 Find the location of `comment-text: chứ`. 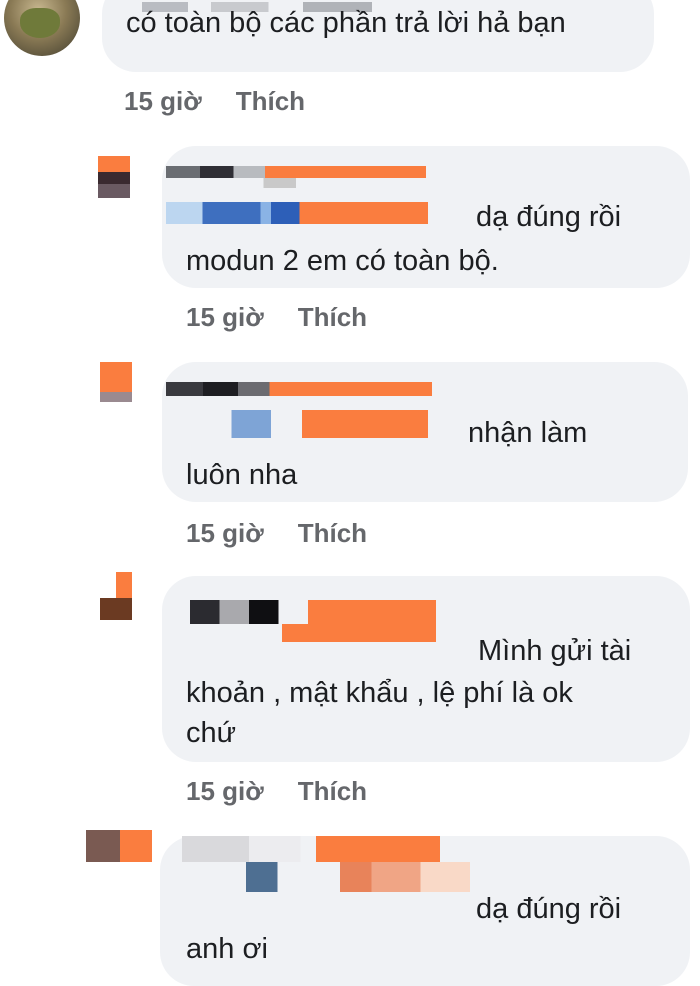

comment-text: chứ is located at coordinates (211, 733).